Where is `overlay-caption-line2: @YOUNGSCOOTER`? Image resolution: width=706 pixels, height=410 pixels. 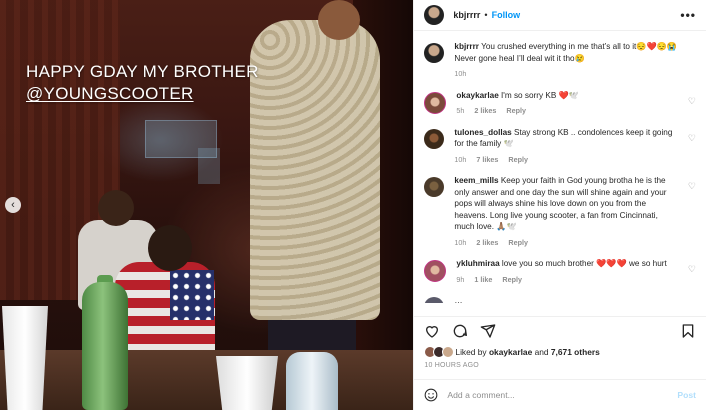
overlay-caption-line2: @YOUNGSCOOTER is located at coordinates (110, 94).